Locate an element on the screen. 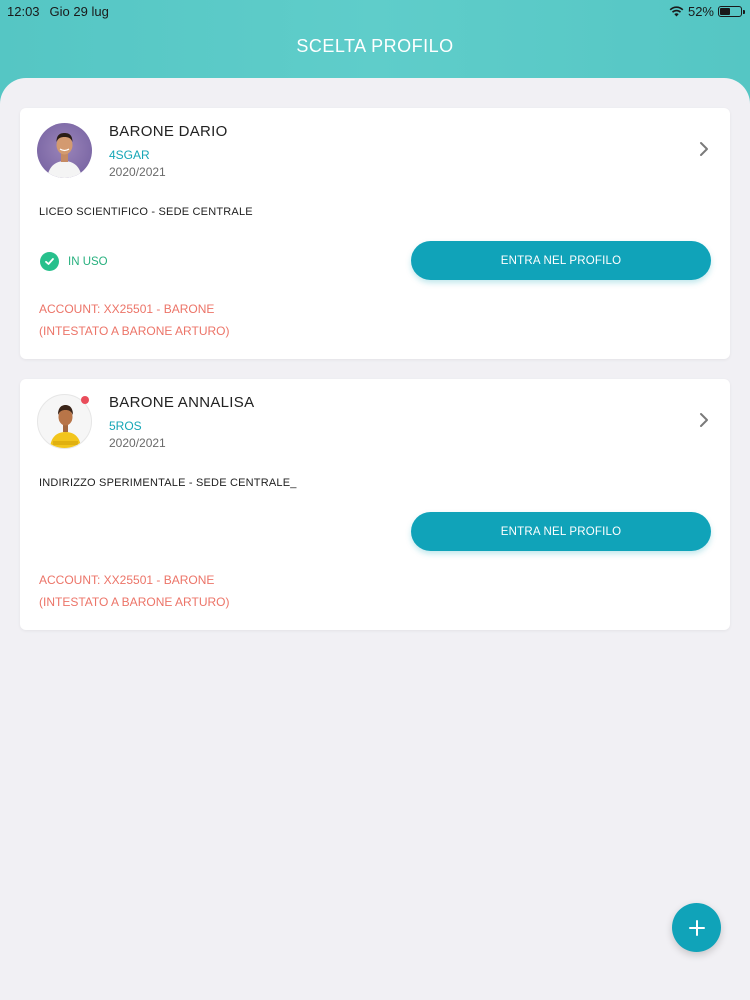 Image resolution: width=750 pixels, height=1000 pixels. profile-class: 4SGAR is located at coordinates (129, 155).